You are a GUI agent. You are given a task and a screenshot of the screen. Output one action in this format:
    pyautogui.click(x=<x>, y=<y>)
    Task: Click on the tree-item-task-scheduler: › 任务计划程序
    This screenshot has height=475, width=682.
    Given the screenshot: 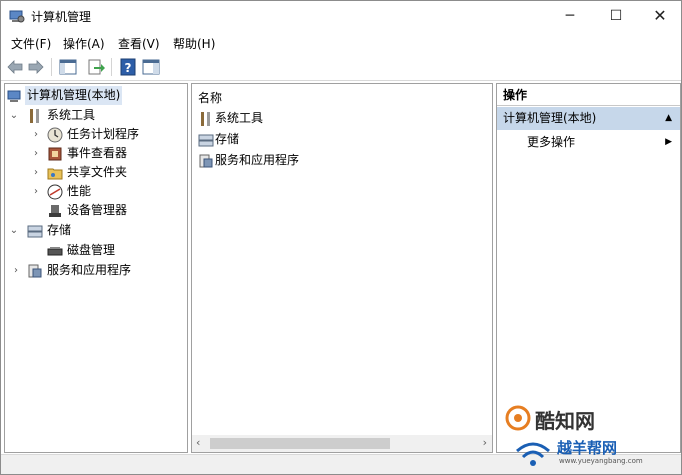 What is the action you would take?
    pyautogui.click(x=96, y=134)
    